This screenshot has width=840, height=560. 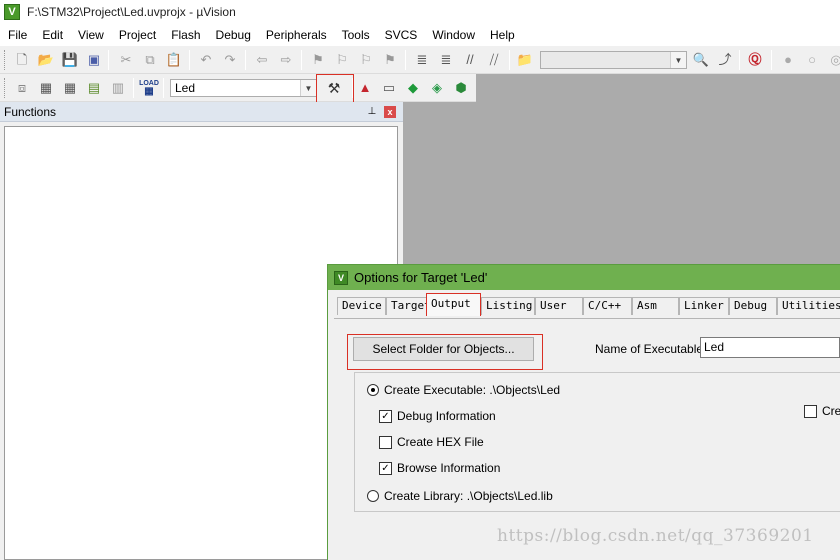 I want to click on create-library-radio, so click(x=373, y=496).